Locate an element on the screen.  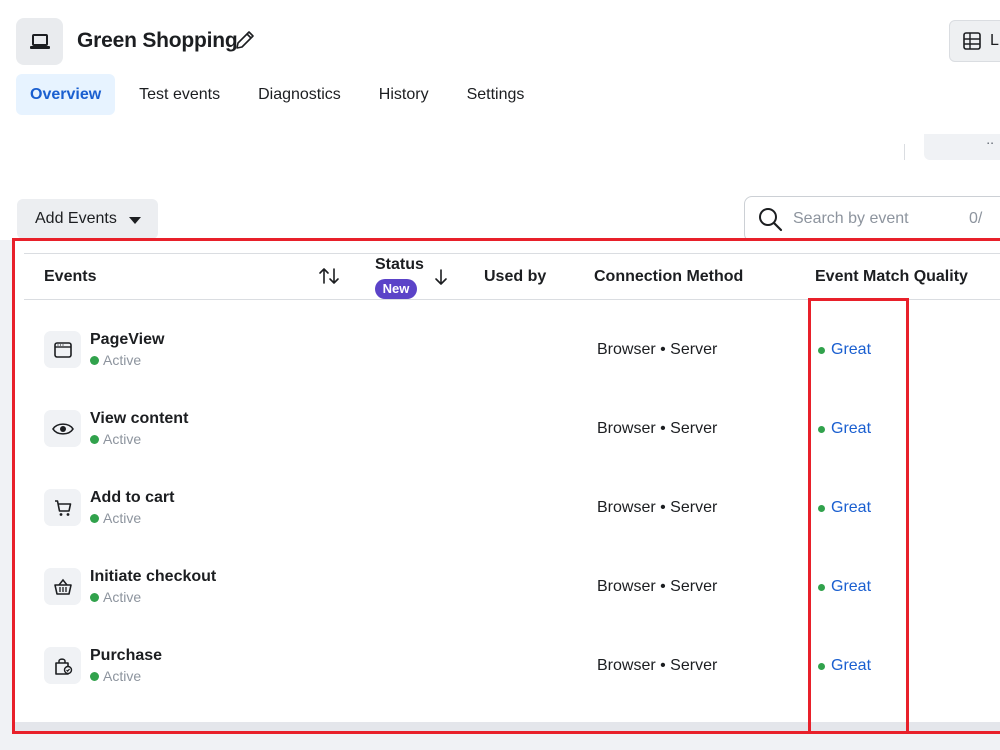
more-options-button: .. is located at coordinates (962, 146).